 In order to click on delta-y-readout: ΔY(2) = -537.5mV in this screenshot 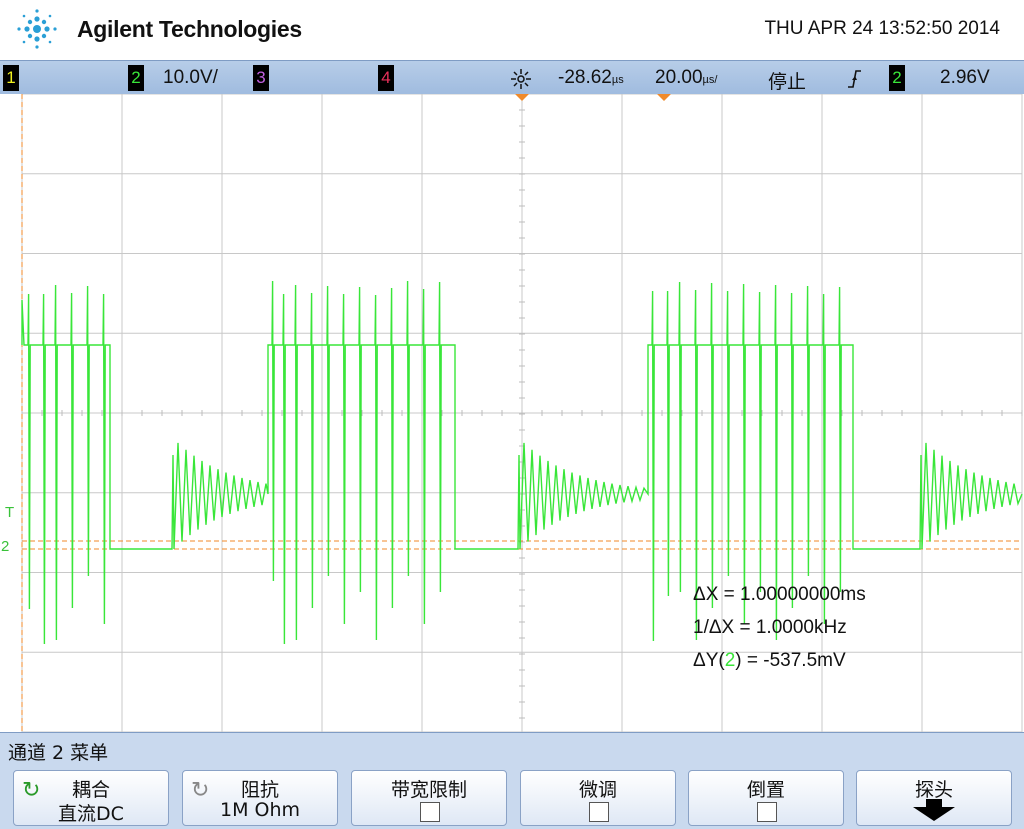, I will do `click(779, 660)`.